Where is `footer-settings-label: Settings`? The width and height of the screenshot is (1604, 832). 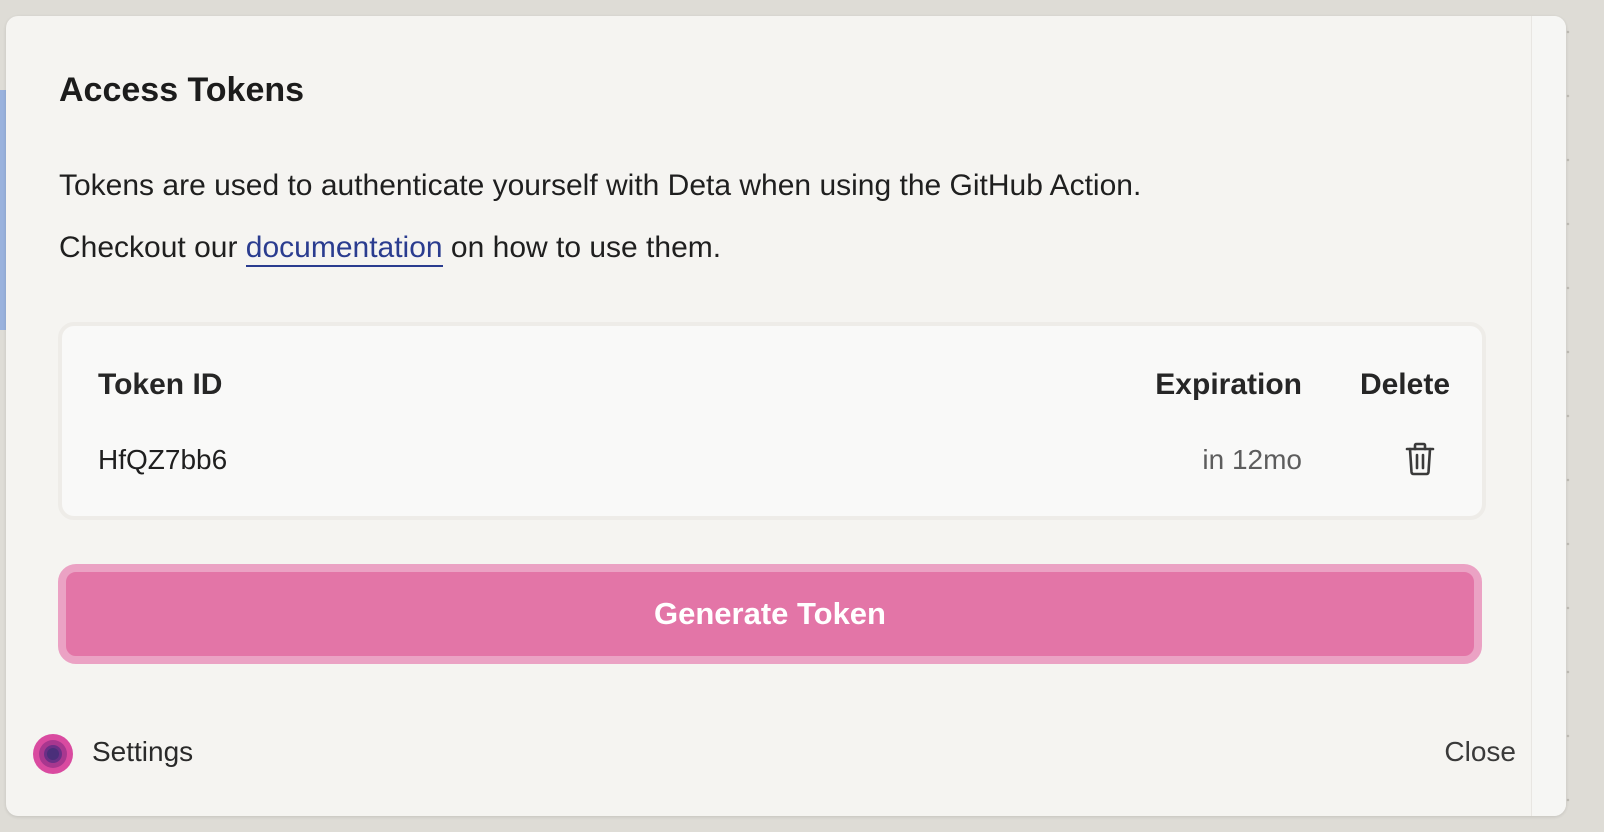
footer-settings-label: Settings is located at coordinates (143, 751).